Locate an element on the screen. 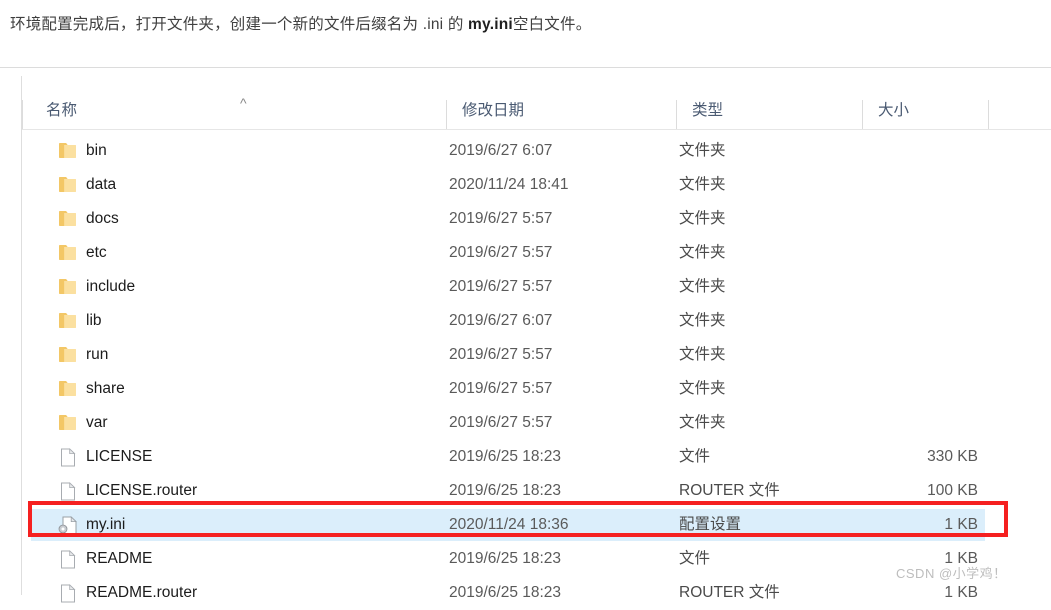  file-name-cell: README.router is located at coordinates (141, 593).